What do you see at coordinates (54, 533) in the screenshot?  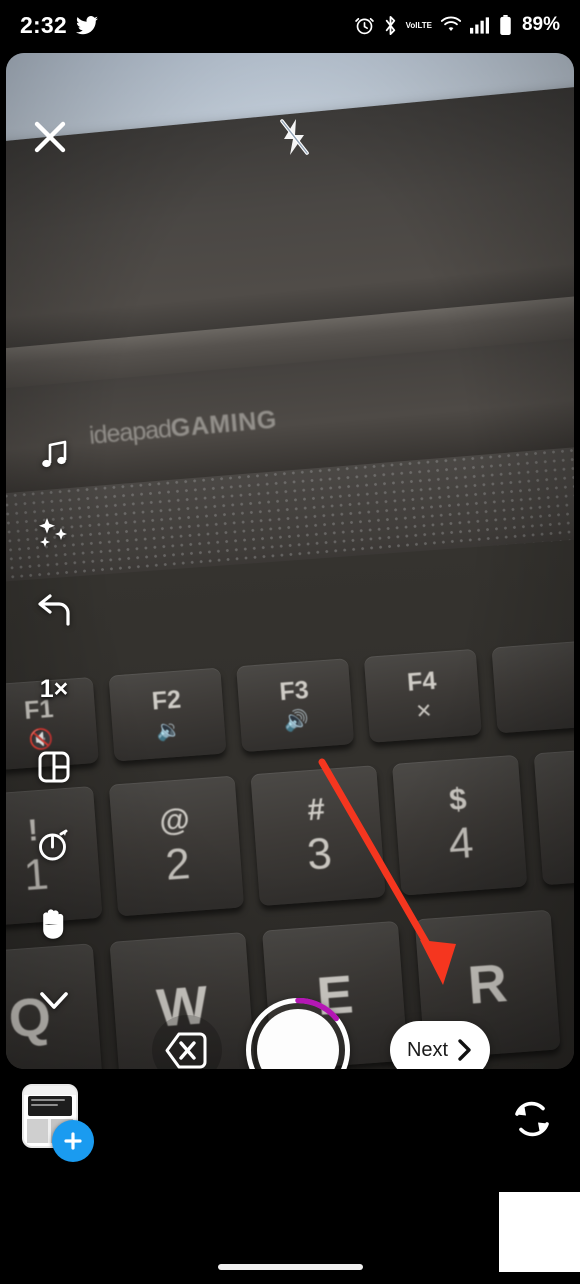 I see `sparkles-icon` at bounding box center [54, 533].